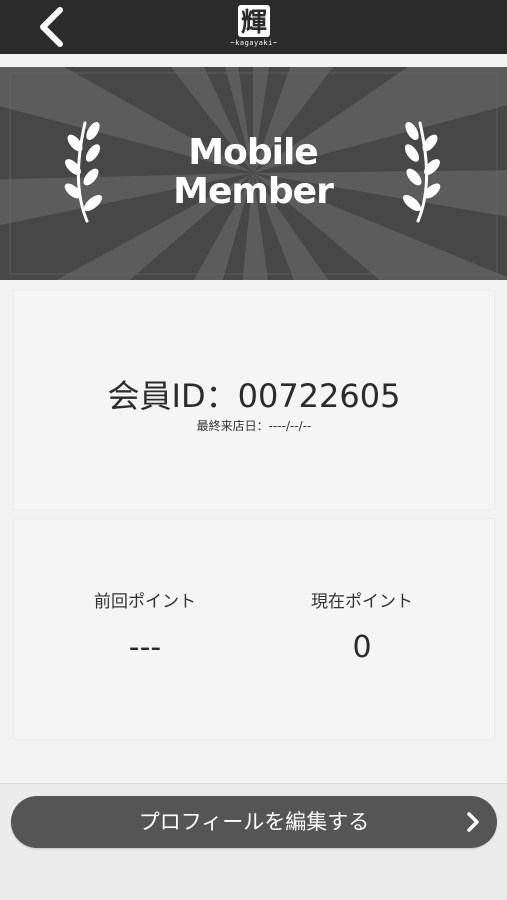  I want to click on brand-logo: 輝 ~kagayaki~, so click(254, 27).